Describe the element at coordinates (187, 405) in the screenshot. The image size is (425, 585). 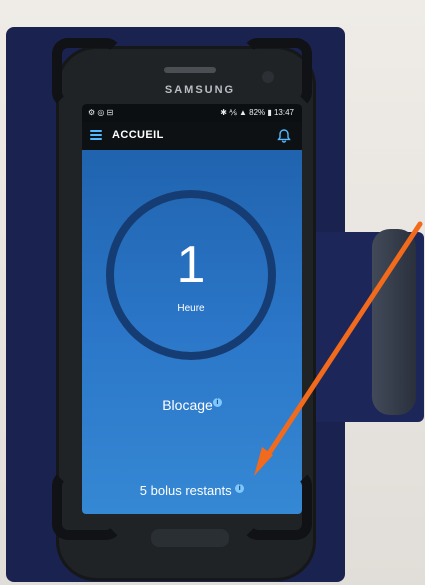
I see `status-label-text: Blocage` at that location.